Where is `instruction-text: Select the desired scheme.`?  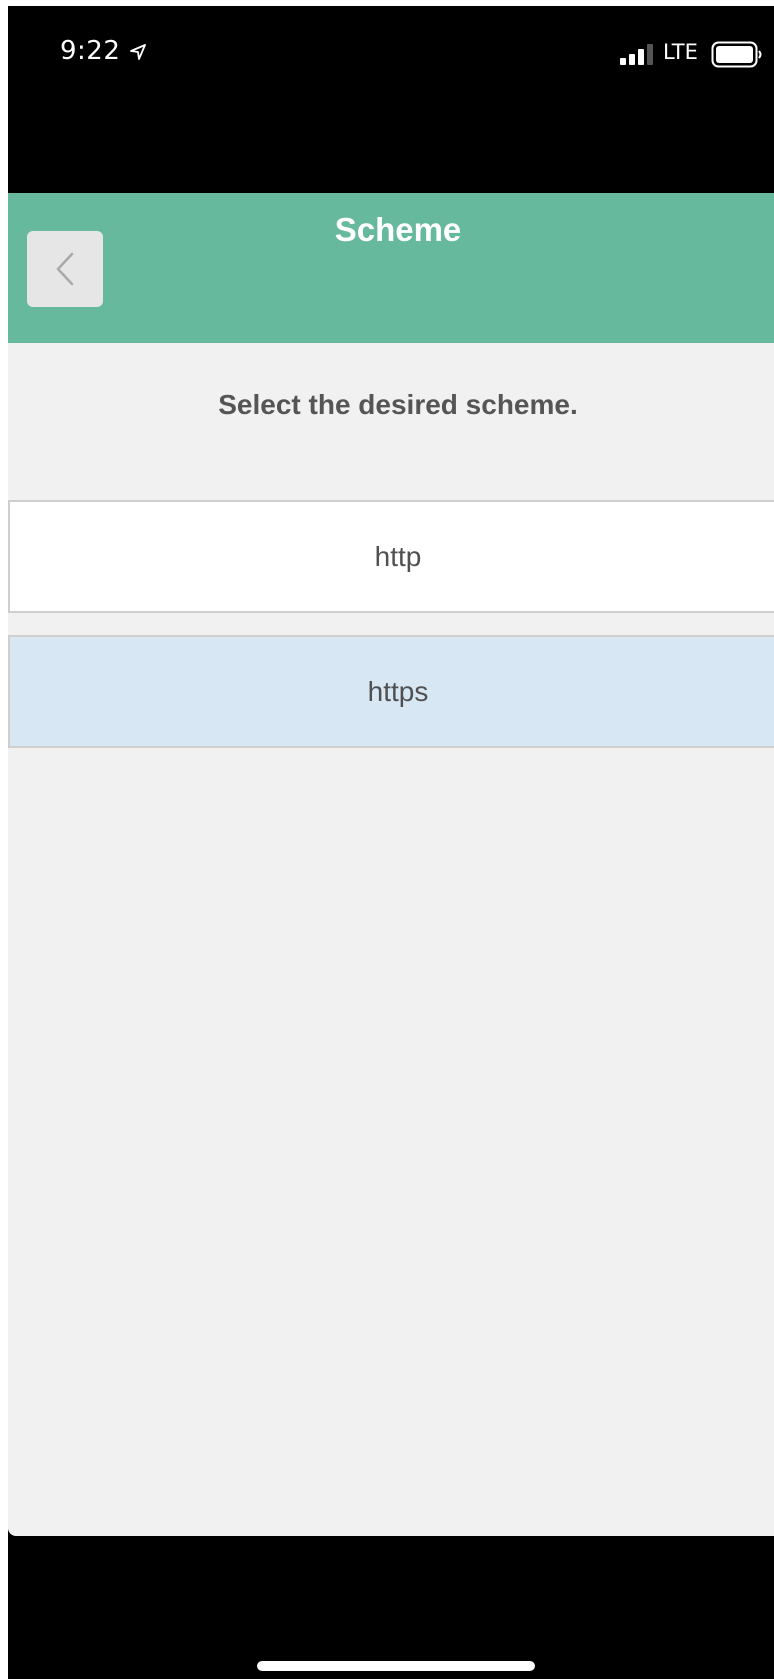
instruction-text: Select the desired scheme. is located at coordinates (398, 404).